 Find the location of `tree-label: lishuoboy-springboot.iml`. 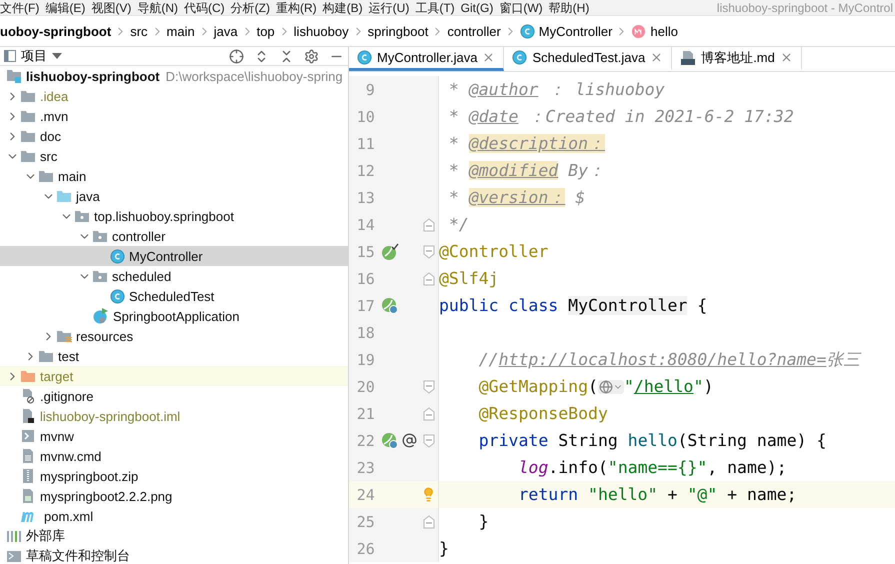

tree-label: lishuoboy-springboot.iml is located at coordinates (110, 416).